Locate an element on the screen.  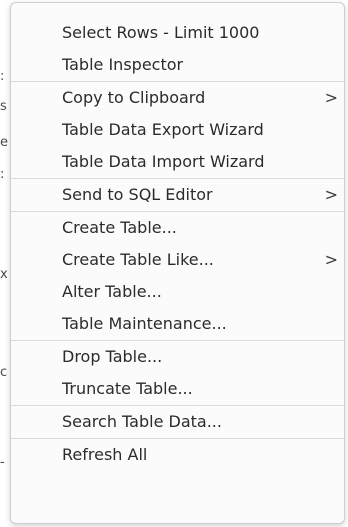
menu-item-label: Copy to Clipboard is located at coordinates (134, 97).